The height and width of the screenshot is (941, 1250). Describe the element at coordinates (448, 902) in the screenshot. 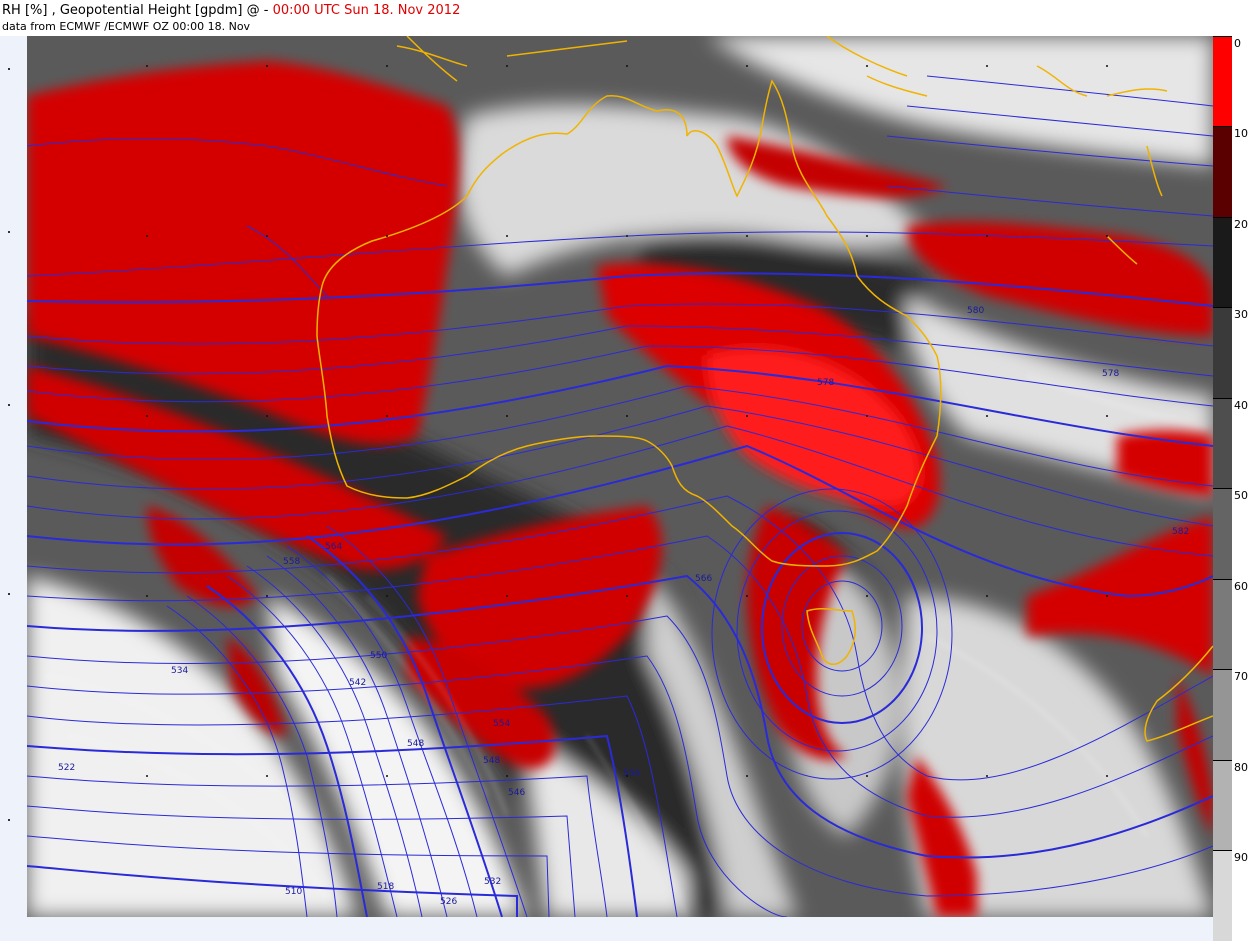

I see `contour-label: 526` at that location.